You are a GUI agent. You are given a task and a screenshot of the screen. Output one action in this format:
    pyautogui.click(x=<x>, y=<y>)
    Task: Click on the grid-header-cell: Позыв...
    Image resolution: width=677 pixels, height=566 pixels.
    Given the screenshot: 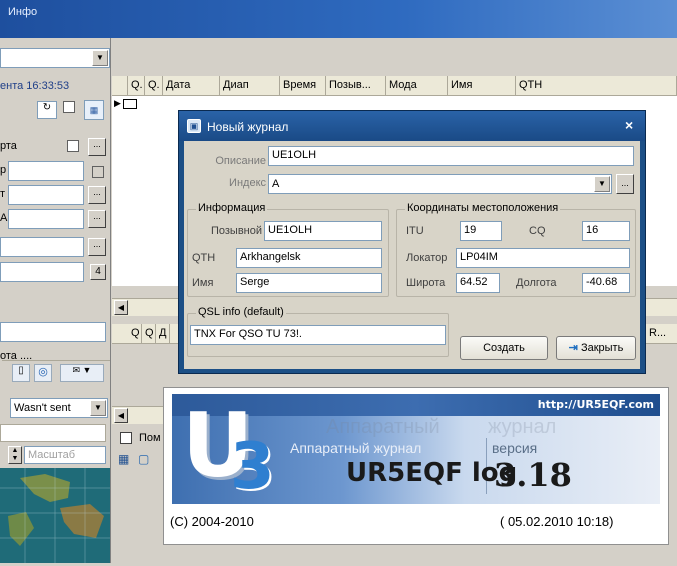 What is the action you would take?
    pyautogui.click(x=356, y=86)
    